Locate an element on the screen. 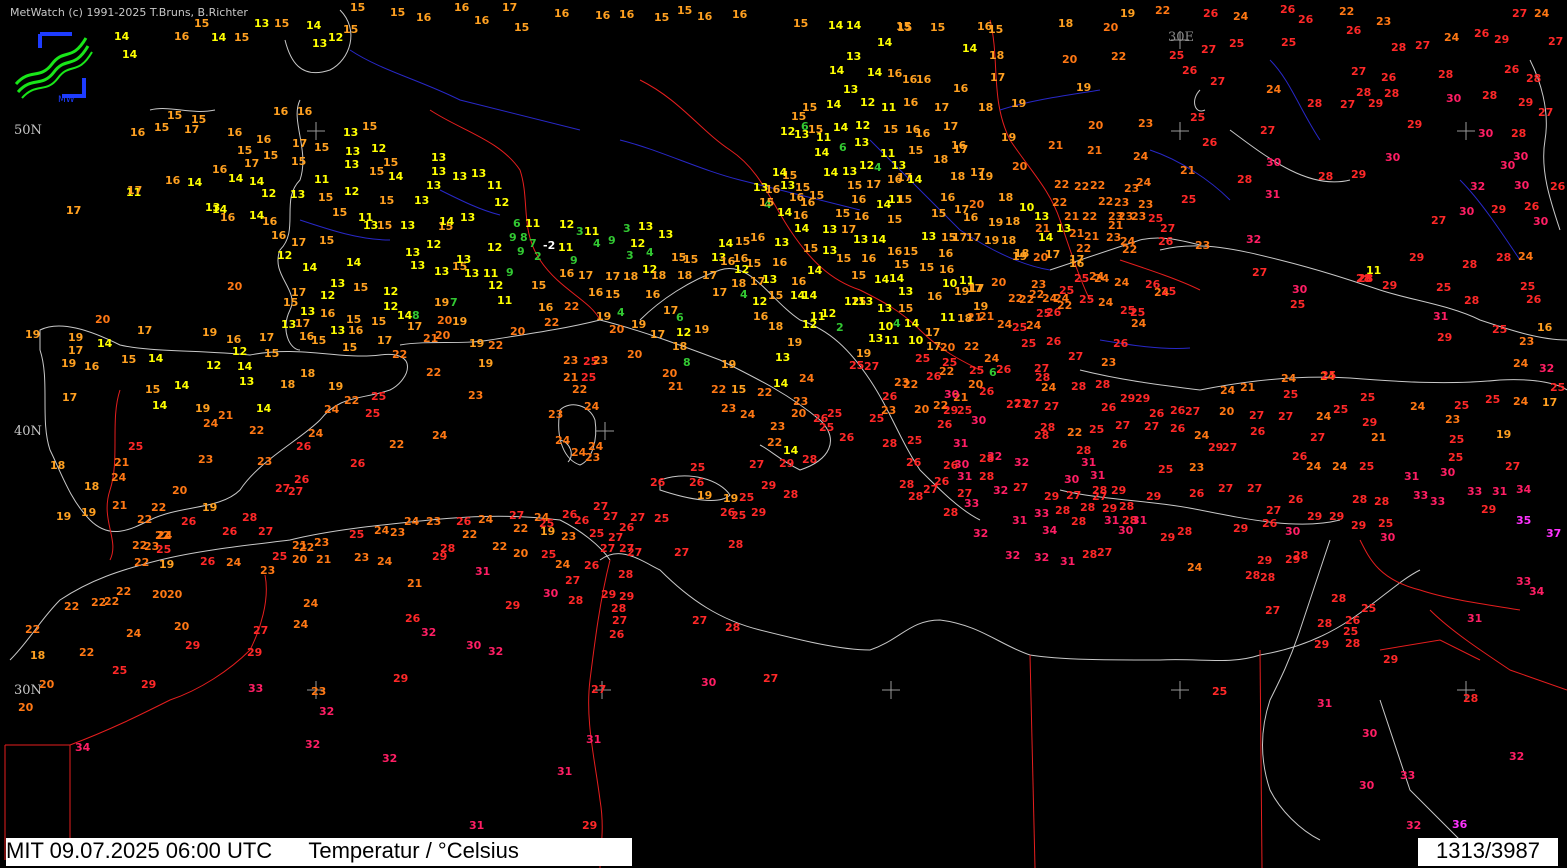 Image resolution: width=1567 pixels, height=868 pixels. station-temperature: 10 is located at coordinates (1027, 207).